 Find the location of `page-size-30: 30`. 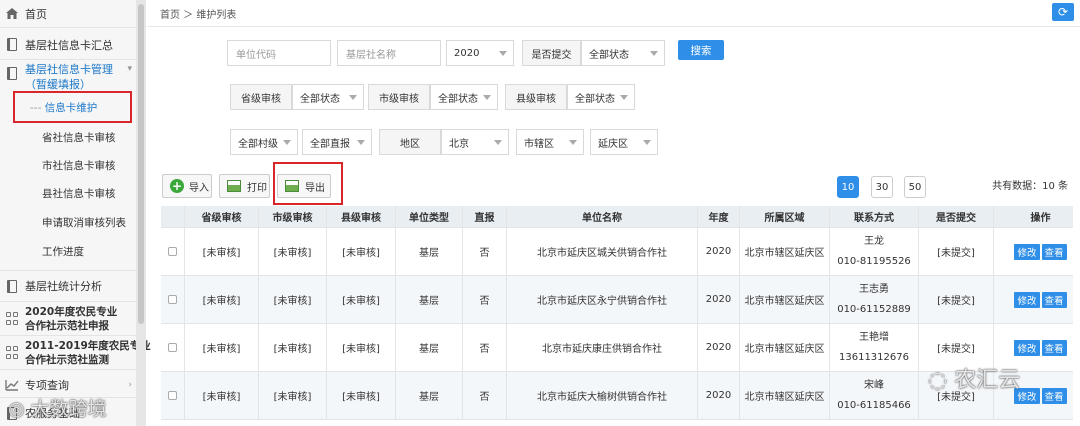

page-size-30: 30 is located at coordinates (882, 187).